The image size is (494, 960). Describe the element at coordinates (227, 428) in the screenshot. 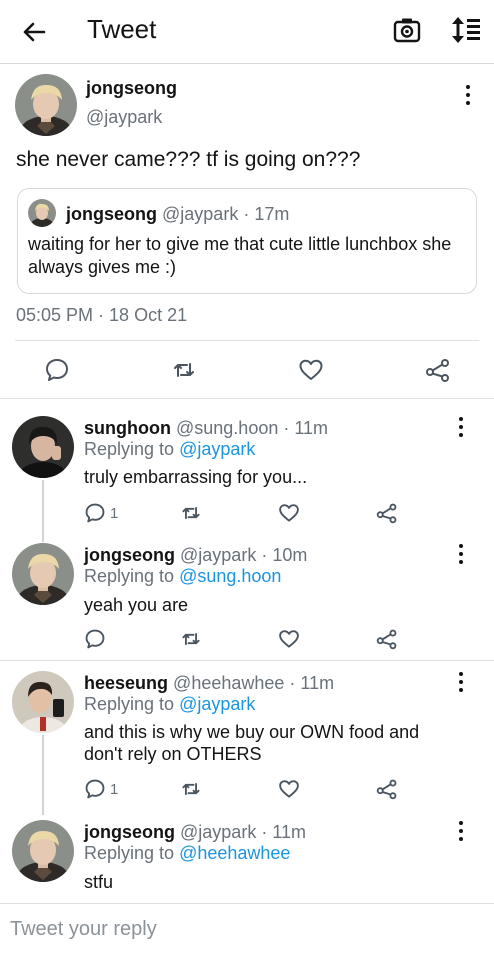

I see `reply-author-handle: @sung.hoon` at that location.